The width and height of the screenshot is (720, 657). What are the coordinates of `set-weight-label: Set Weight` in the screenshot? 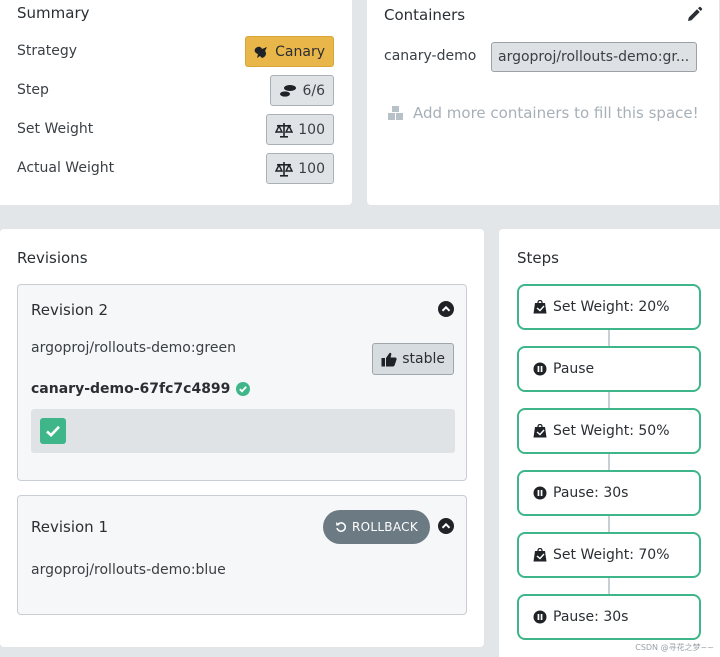 It's located at (55, 129).